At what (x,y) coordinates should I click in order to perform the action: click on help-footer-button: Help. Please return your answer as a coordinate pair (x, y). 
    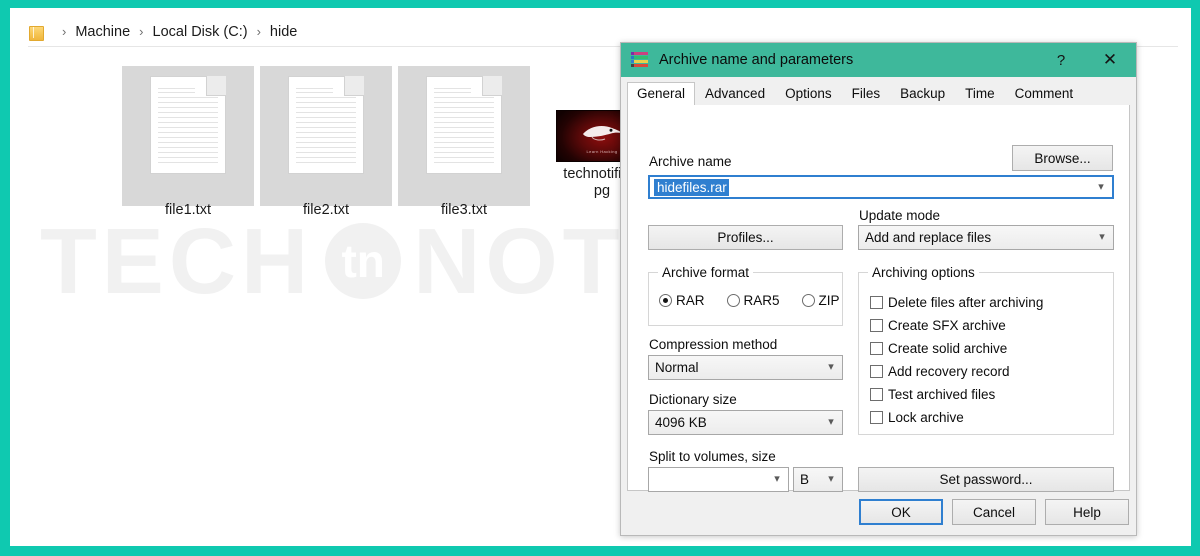
    Looking at the image, I should click on (1087, 512).